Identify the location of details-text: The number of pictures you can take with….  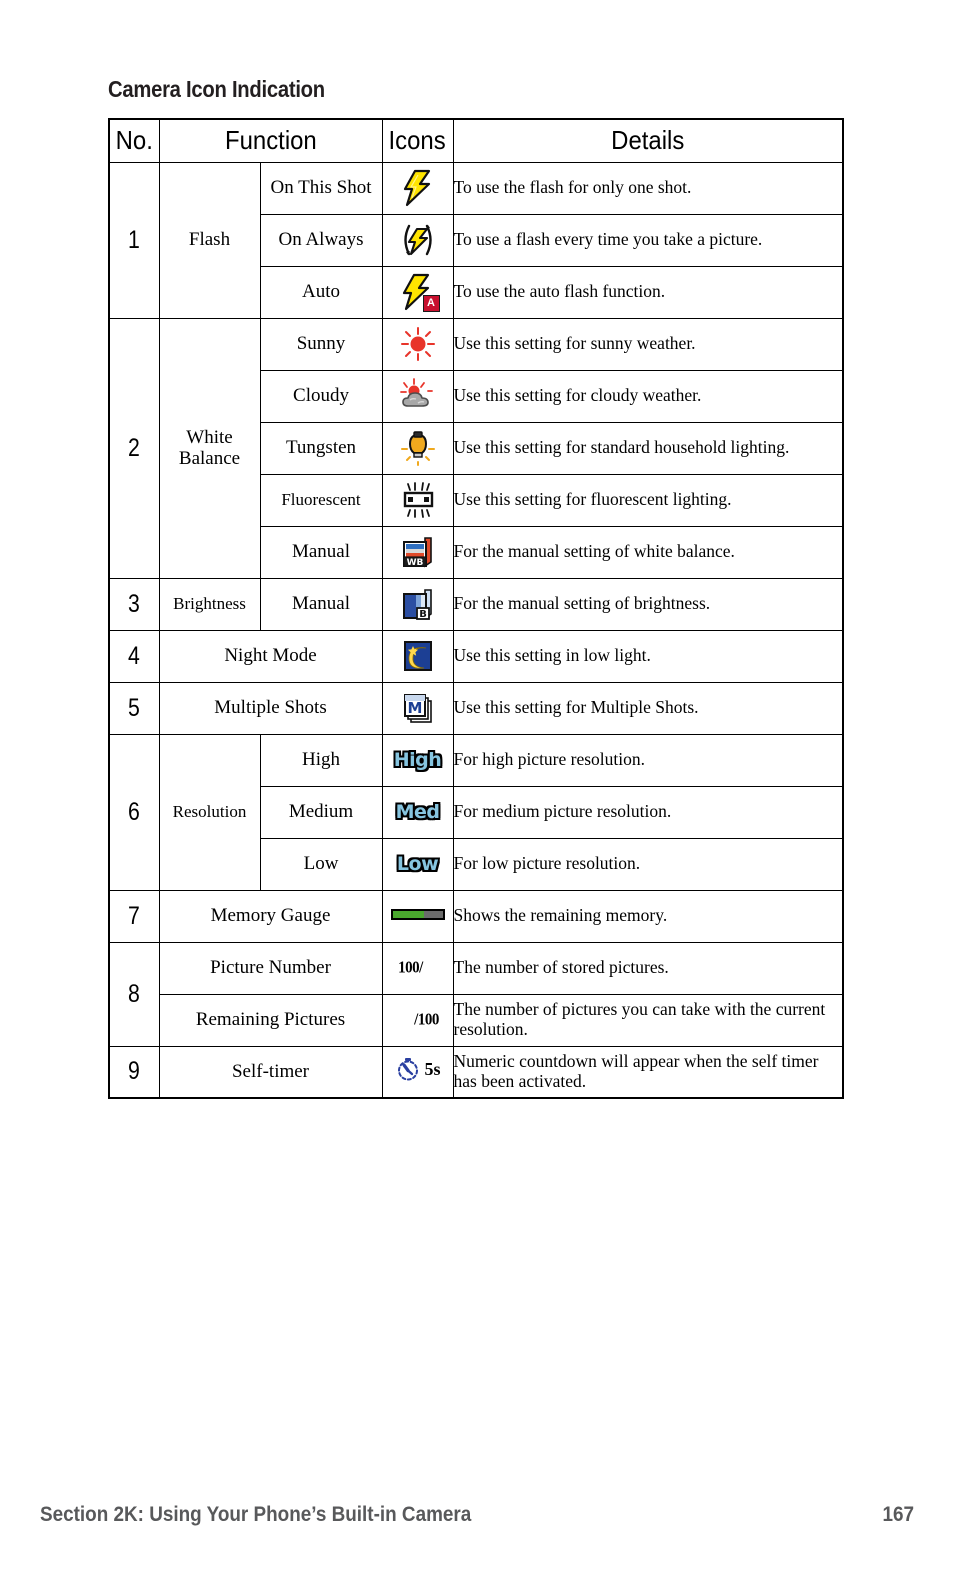
(648, 1020).